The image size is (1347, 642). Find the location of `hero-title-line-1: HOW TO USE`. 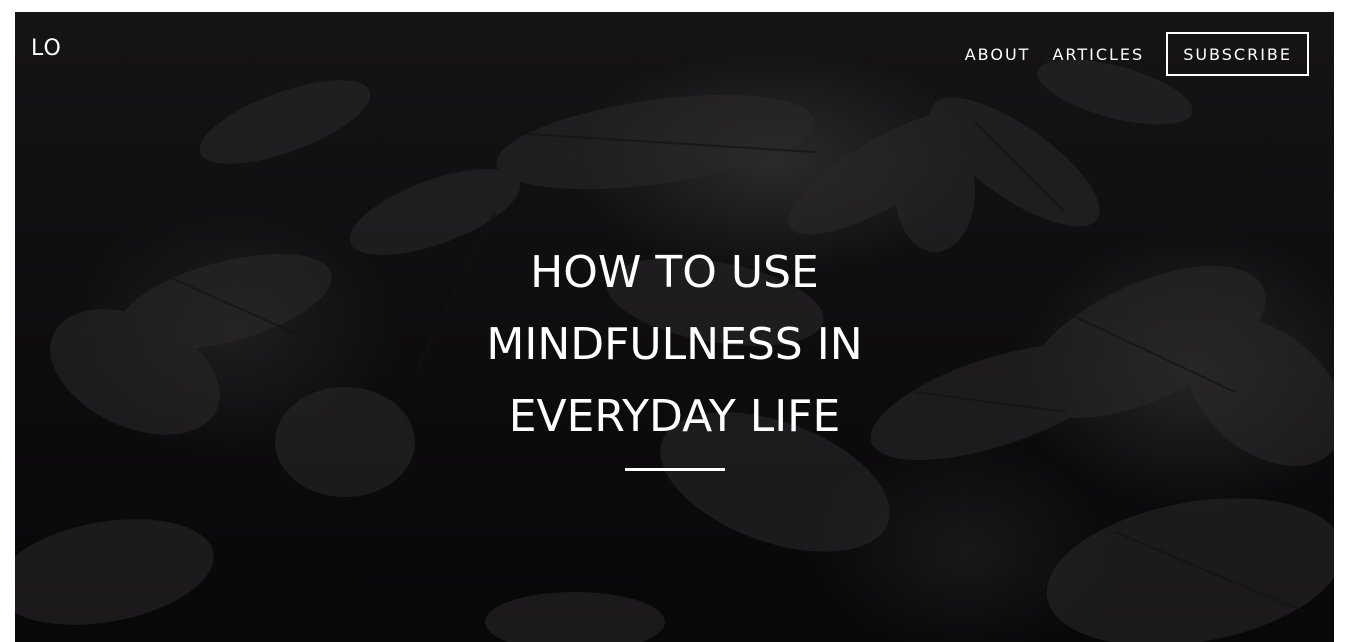

hero-title-line-1: HOW TO USE is located at coordinates (674, 272).